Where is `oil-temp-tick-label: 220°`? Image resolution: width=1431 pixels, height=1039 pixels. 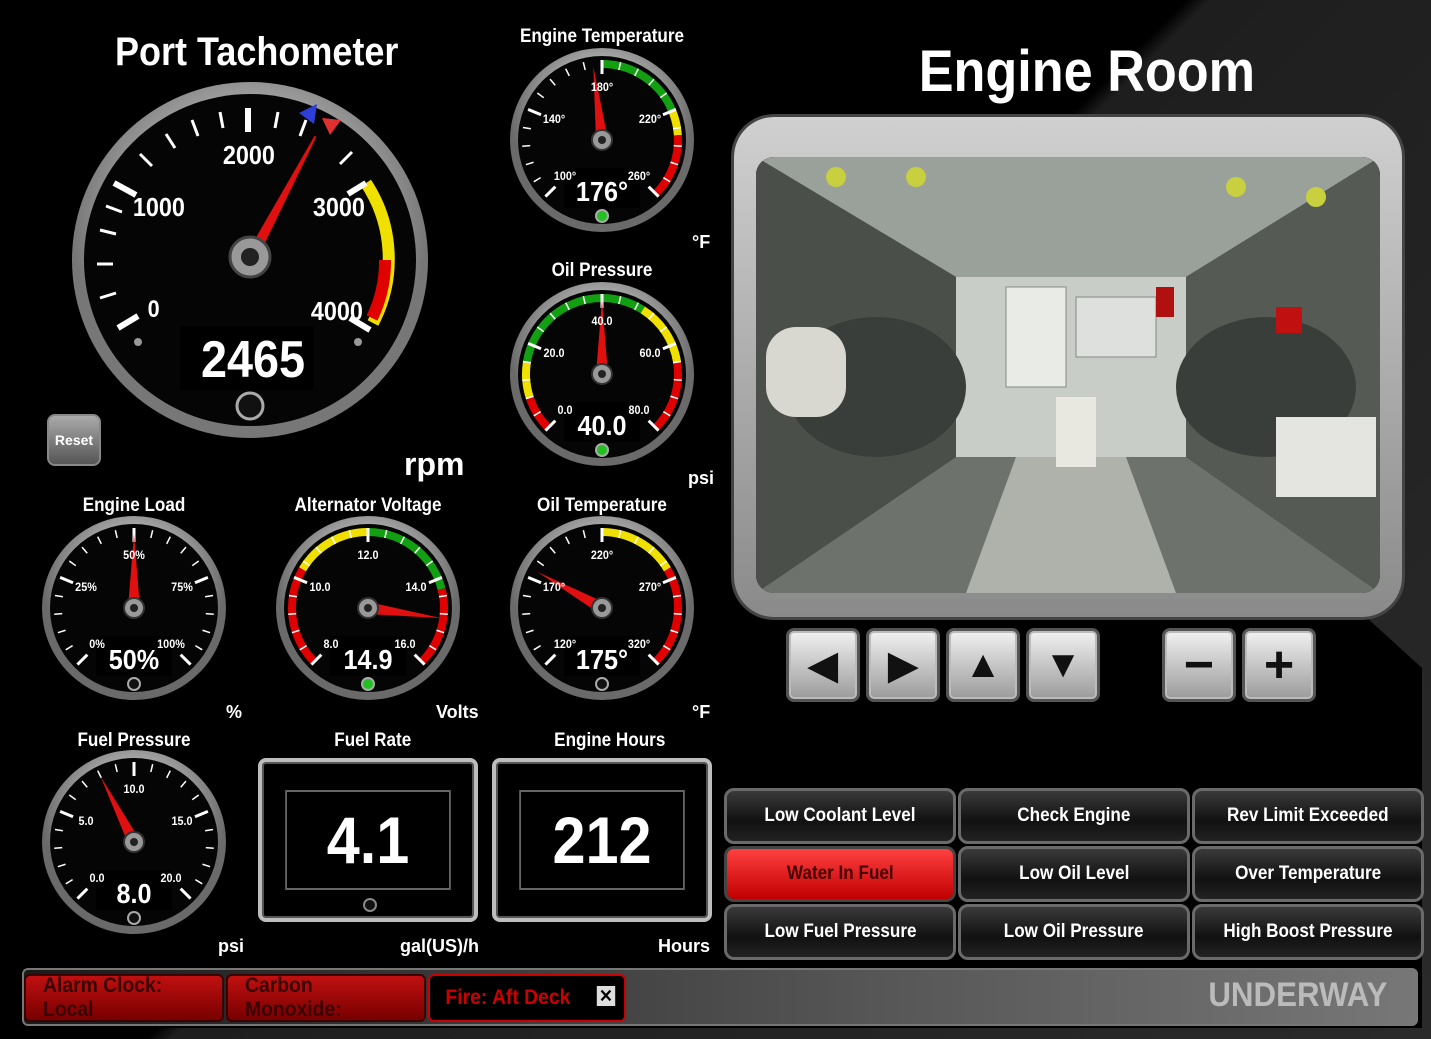 oil-temp-tick-label: 220° is located at coordinates (602, 555).